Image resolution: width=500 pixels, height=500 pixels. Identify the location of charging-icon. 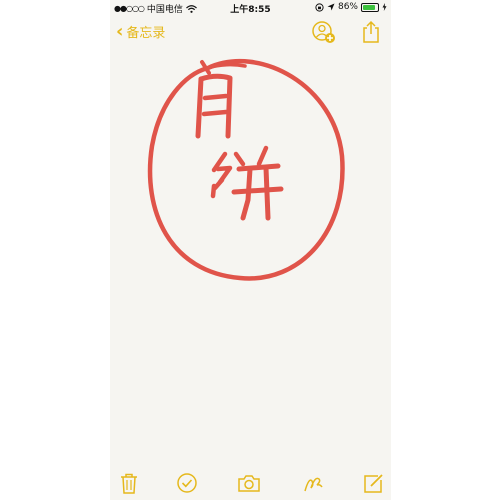
(384, 7).